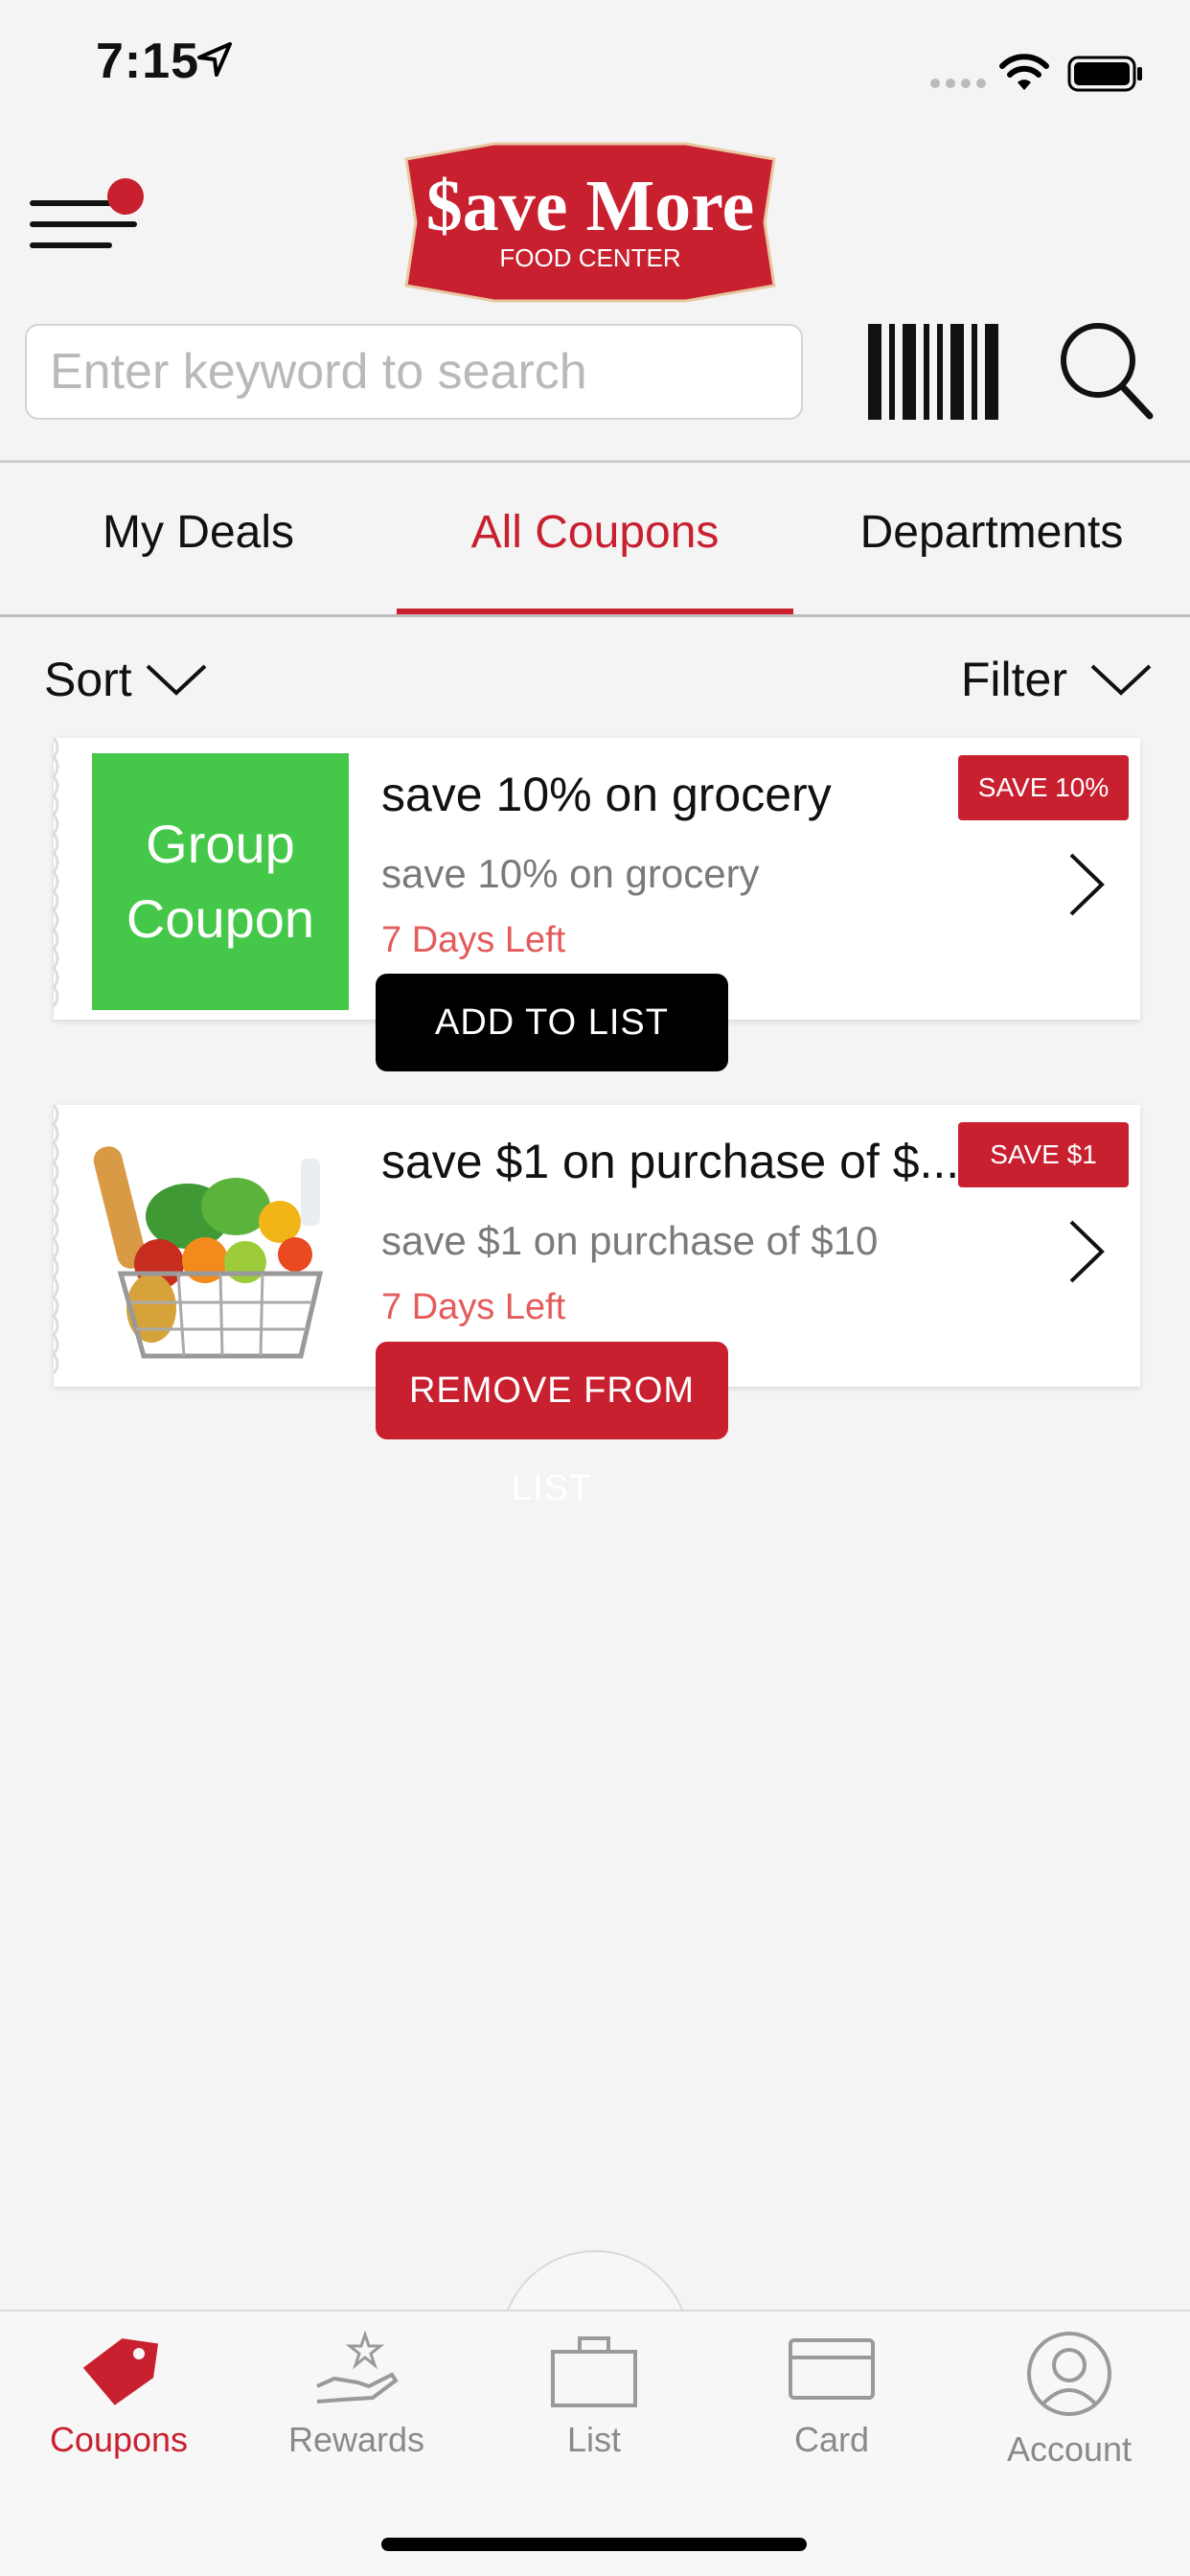 The width and height of the screenshot is (1190, 2576). I want to click on nav-label: Rewards, so click(356, 2439).